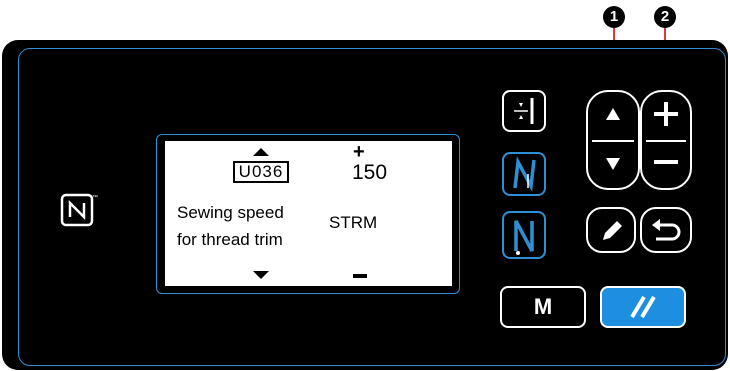  I want to click on reset-icon, so click(643, 307).